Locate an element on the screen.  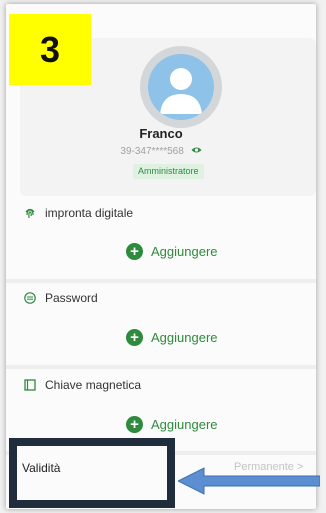
add-card-label: Aggiungere is located at coordinates (184, 424).